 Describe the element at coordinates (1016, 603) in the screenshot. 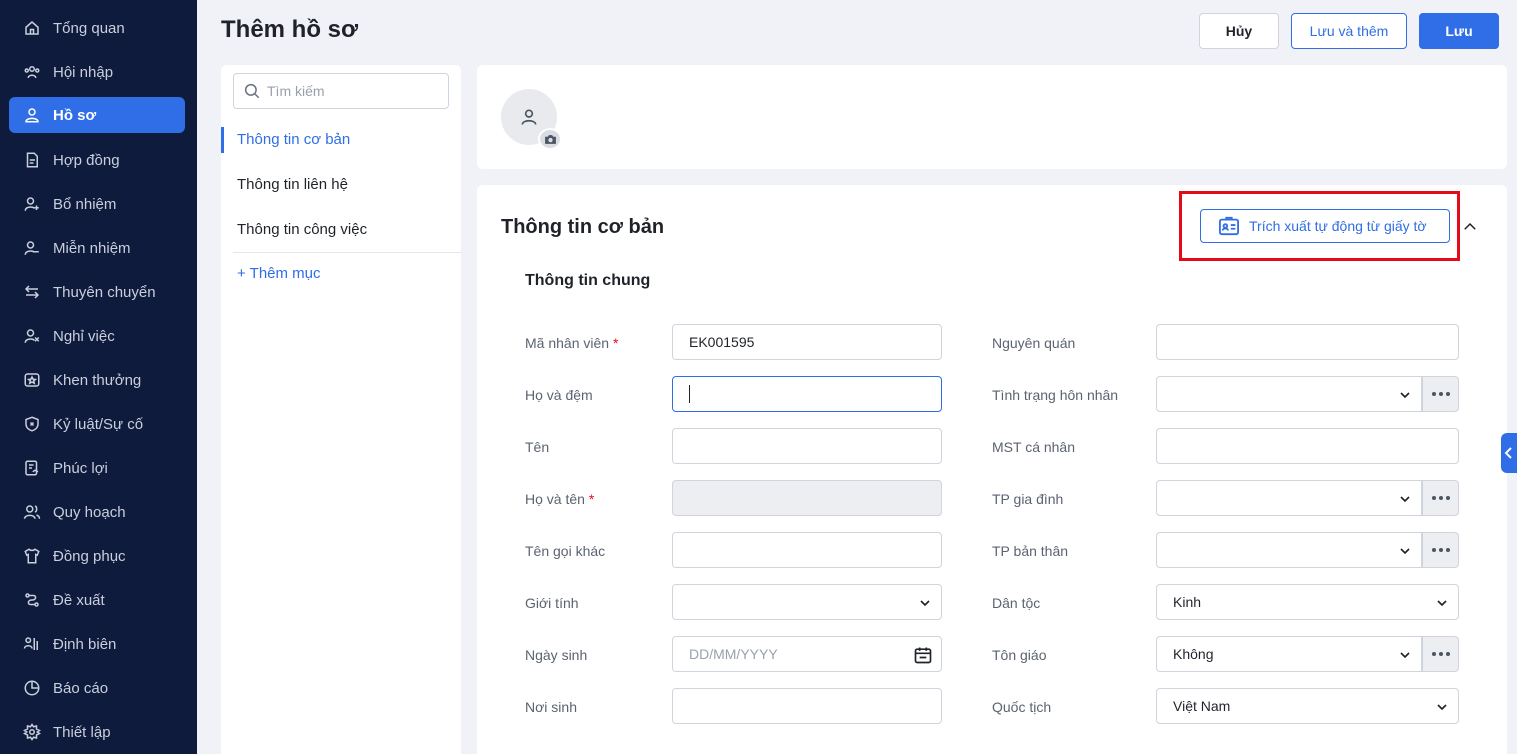

I see `ethnicity-label: Dân tộc` at that location.